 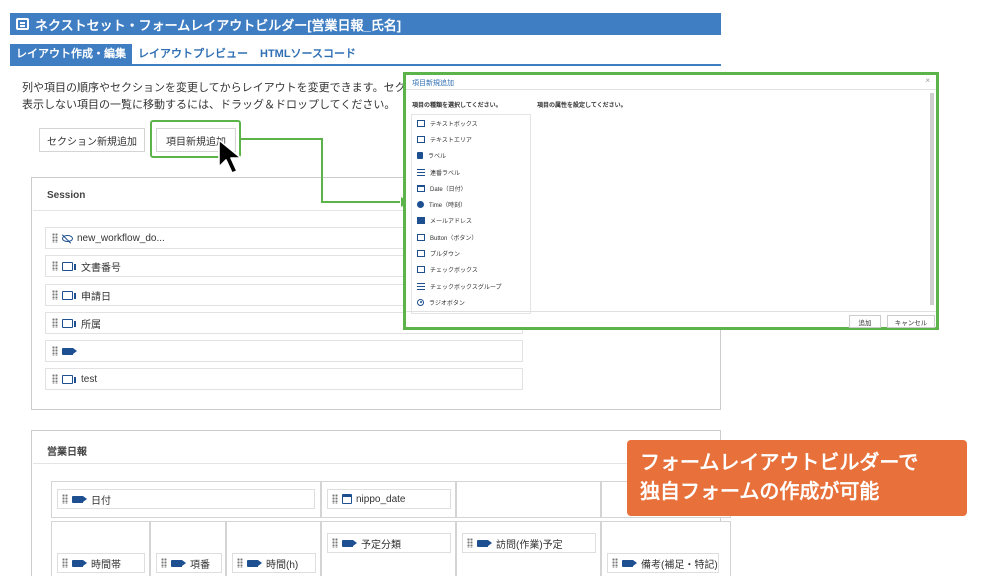 What do you see at coordinates (797, 478) in the screenshot?
I see `feature-callout: フォームレイアウトビルダーで 独自フォームの作成が可能` at bounding box center [797, 478].